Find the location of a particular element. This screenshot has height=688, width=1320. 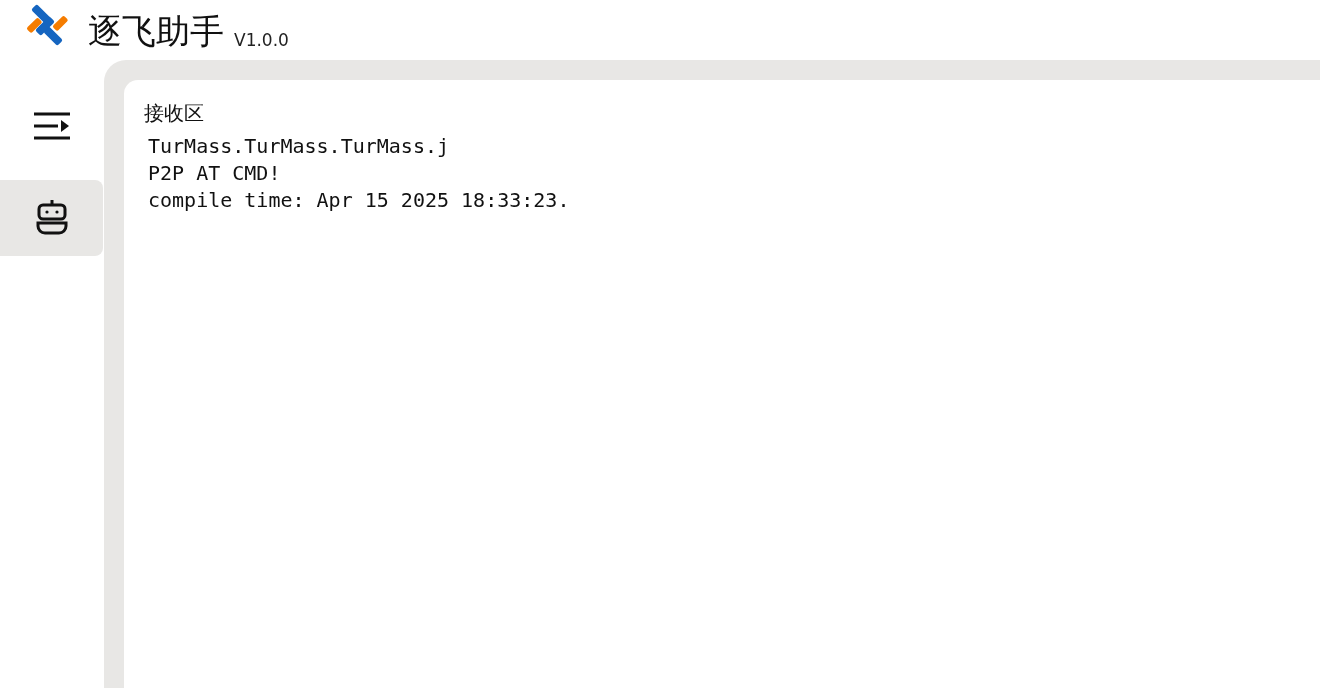

app-title: 逐飞助手 is located at coordinates (156, 31).